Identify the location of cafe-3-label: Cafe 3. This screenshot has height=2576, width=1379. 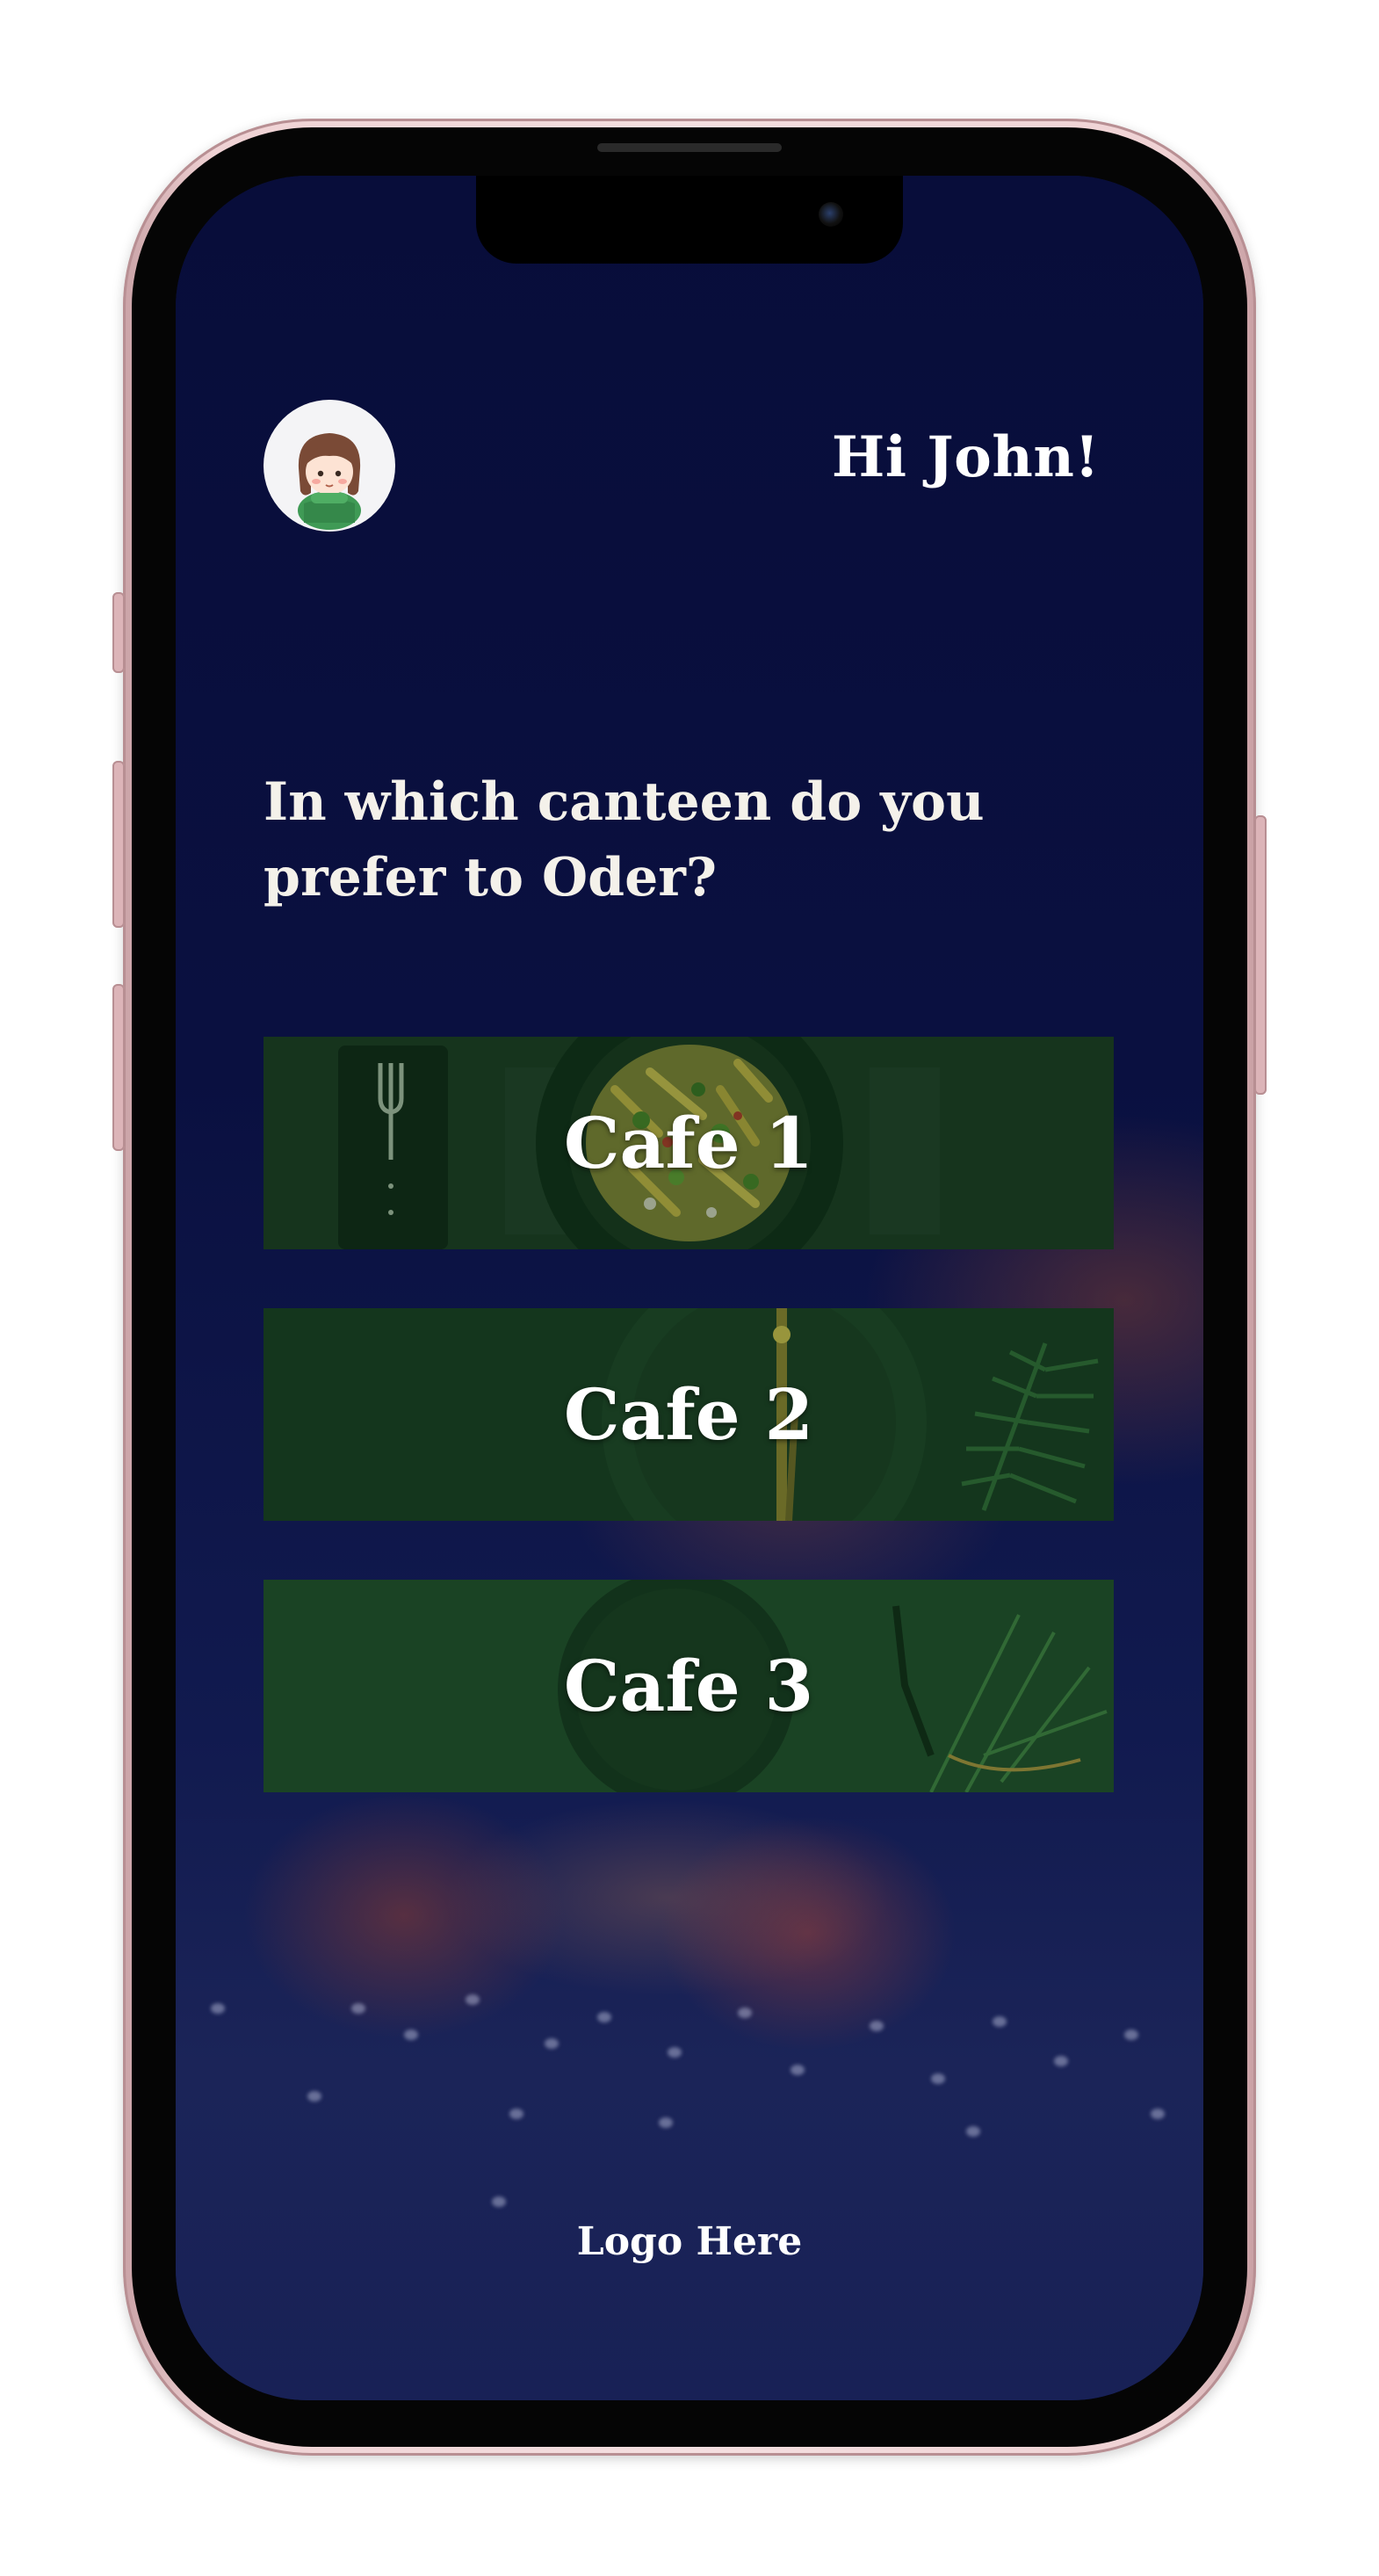
(688, 1686).